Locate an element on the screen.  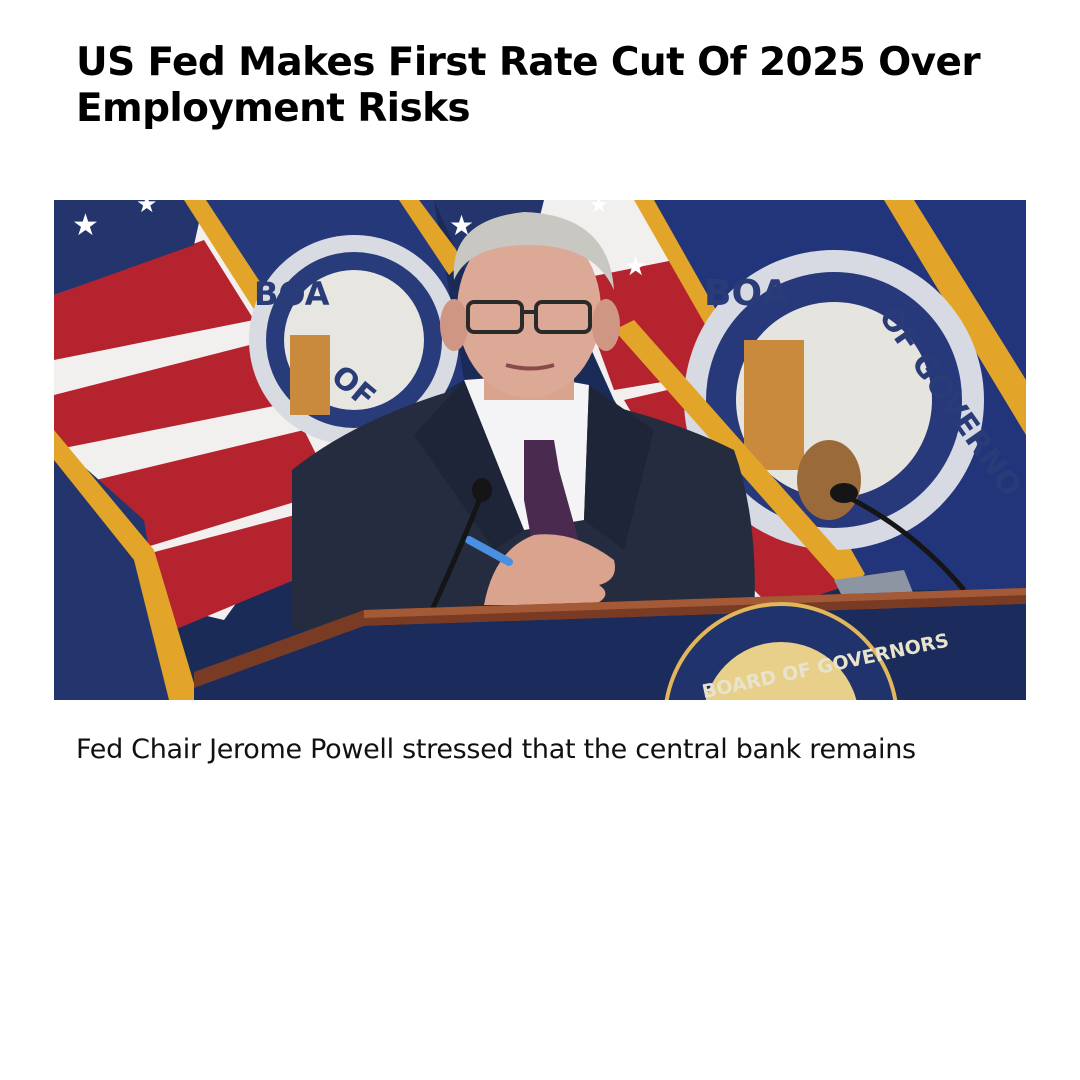
seal-text-left: BOA is located at coordinates (292, 294).